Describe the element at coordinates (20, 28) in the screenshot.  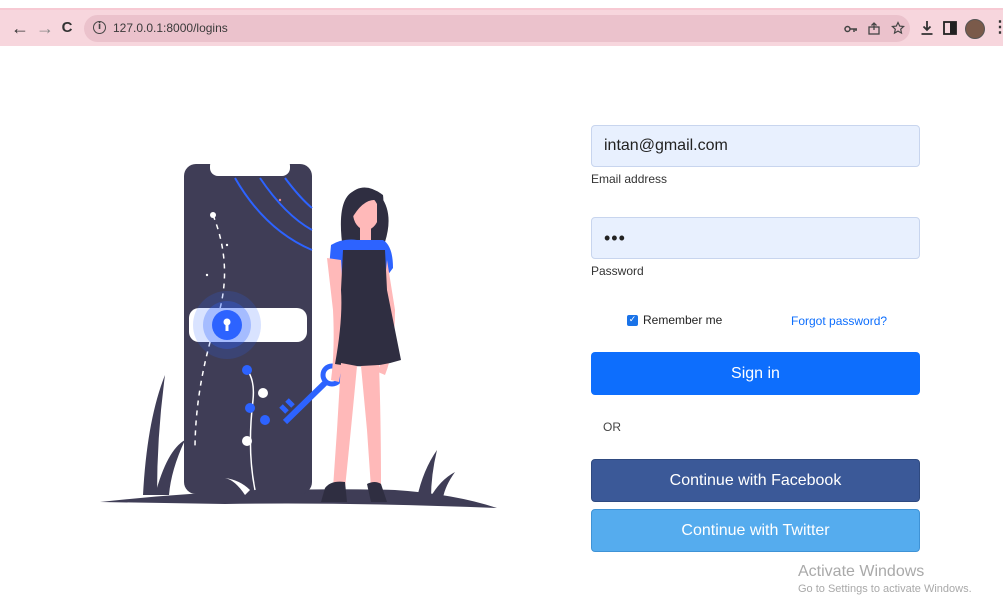
I see `back-icon: ←` at that location.